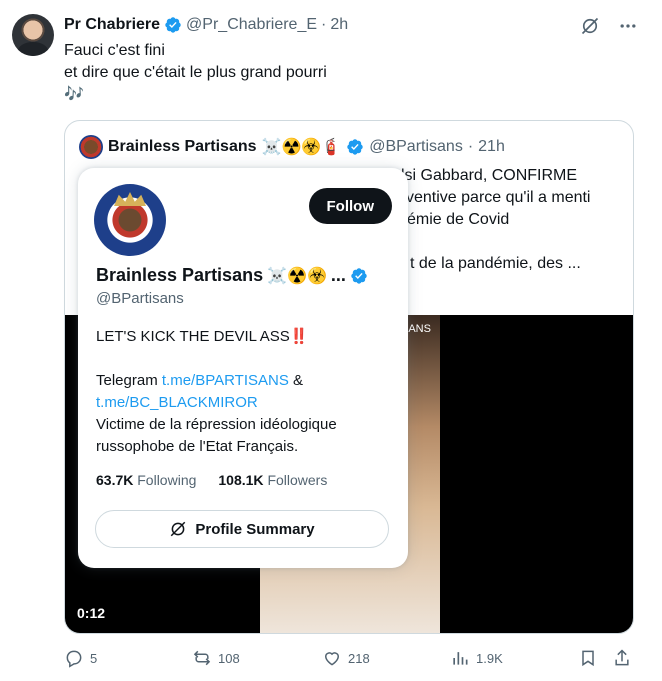  I want to click on bookmark-button, so click(588, 658).